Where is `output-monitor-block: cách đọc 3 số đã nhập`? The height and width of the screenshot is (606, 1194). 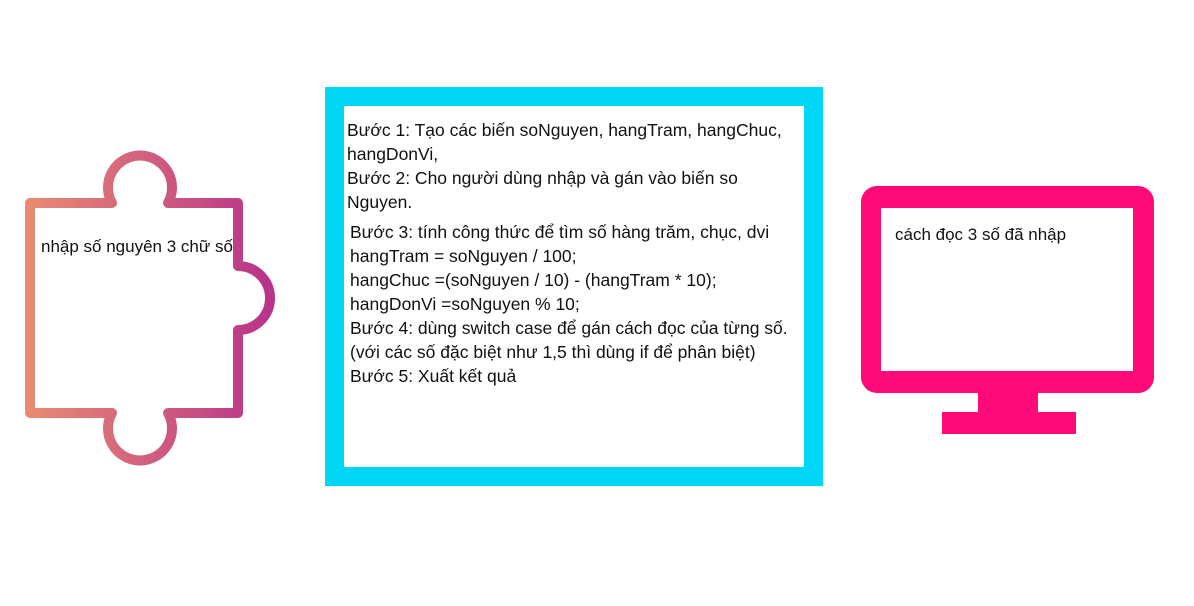
output-monitor-block: cách đọc 3 số đã nhập is located at coordinates (1008, 312).